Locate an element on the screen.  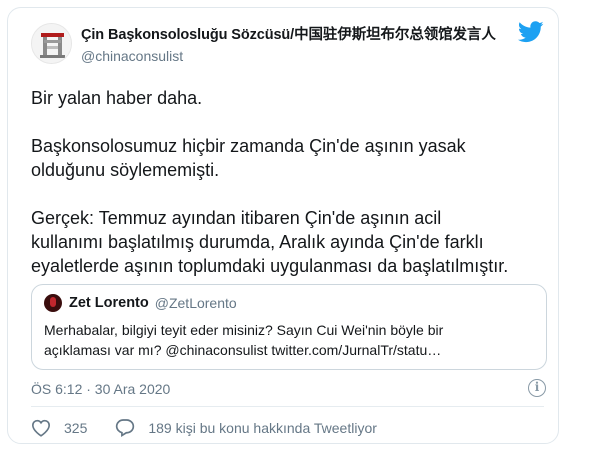
heart-icon is located at coordinates (41, 428).